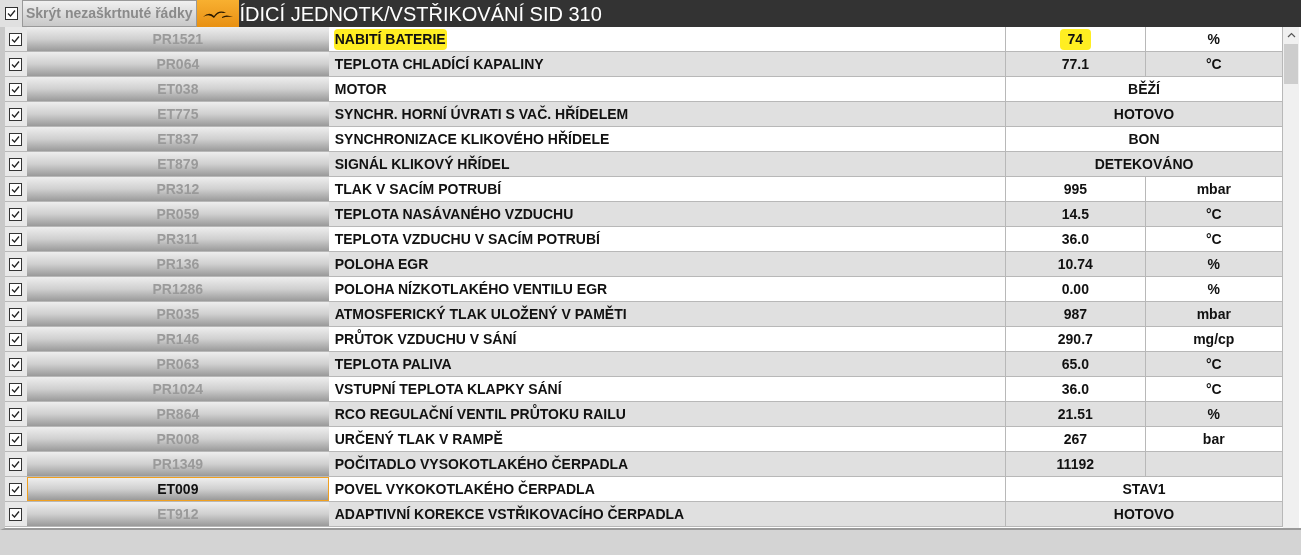  What do you see at coordinates (1075, 64) in the screenshot?
I see `parameter-value: 77.1` at bounding box center [1075, 64].